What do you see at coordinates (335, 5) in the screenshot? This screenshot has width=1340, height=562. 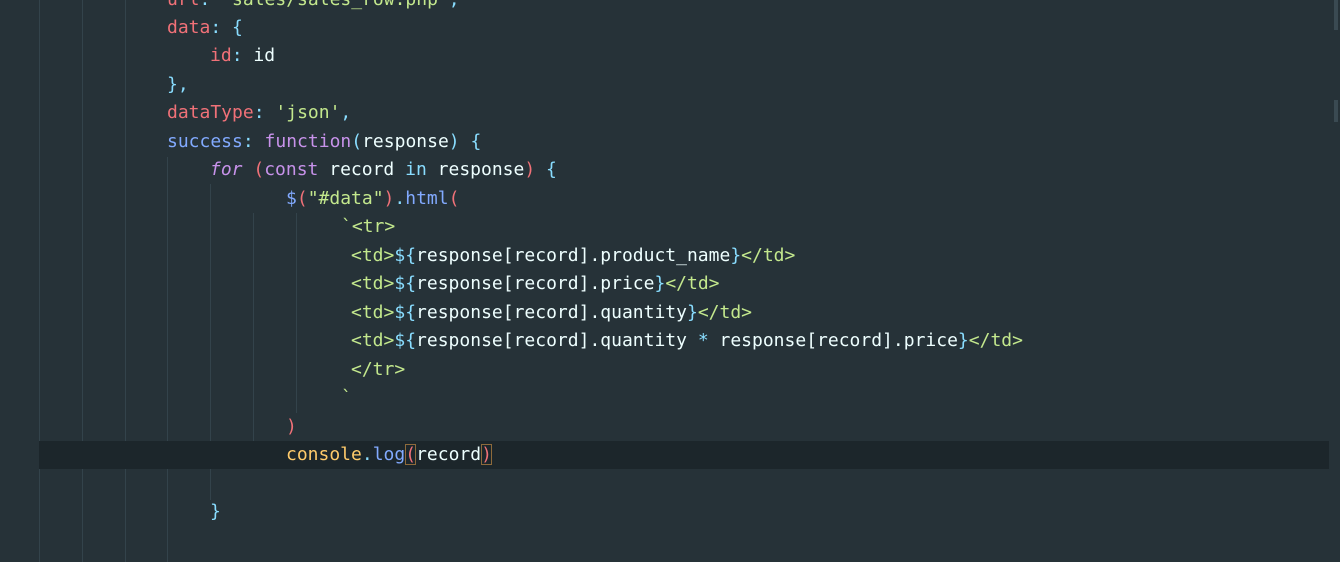 I see `code-token: 'sales/sales_row.php'` at bounding box center [335, 5].